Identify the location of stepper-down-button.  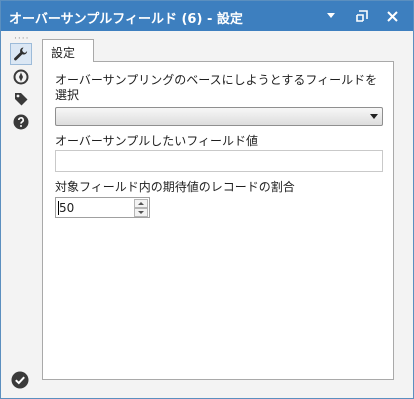
(141, 212).